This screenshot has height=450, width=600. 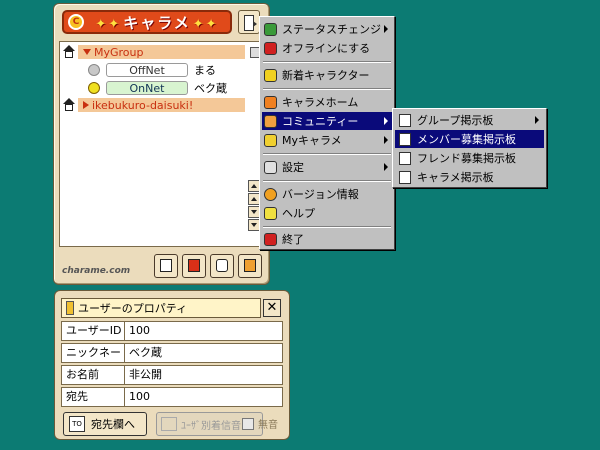 I want to click on checkbox-icon, so click(x=248, y=423).